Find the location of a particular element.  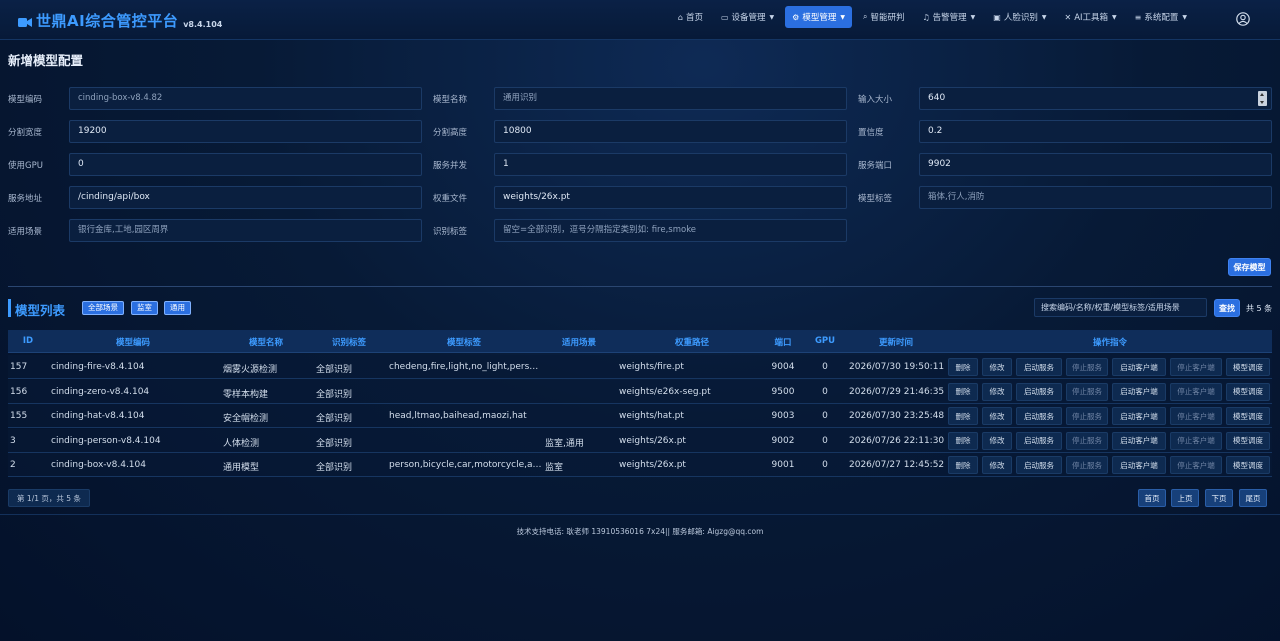

nav-item-3: ⌕ 智能研判 is located at coordinates (884, 17).